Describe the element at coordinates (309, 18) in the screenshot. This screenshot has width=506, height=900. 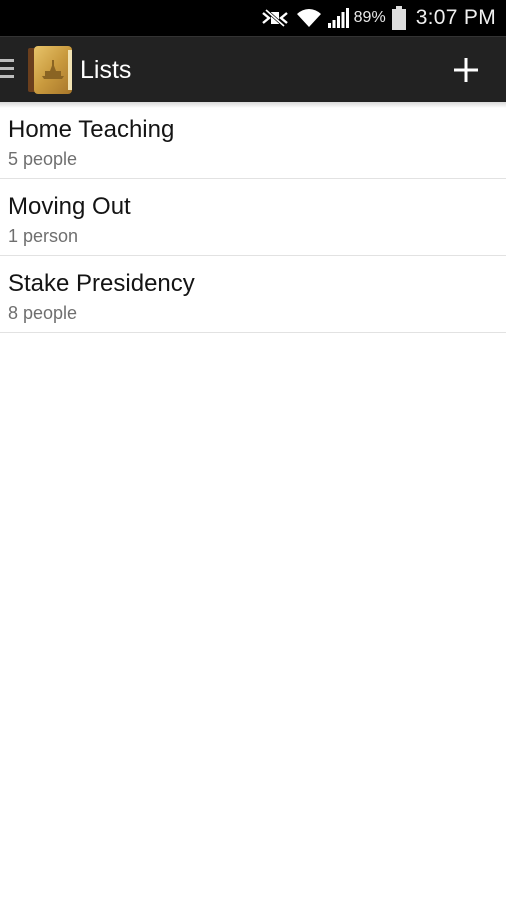
I see `wifi-icon` at that location.